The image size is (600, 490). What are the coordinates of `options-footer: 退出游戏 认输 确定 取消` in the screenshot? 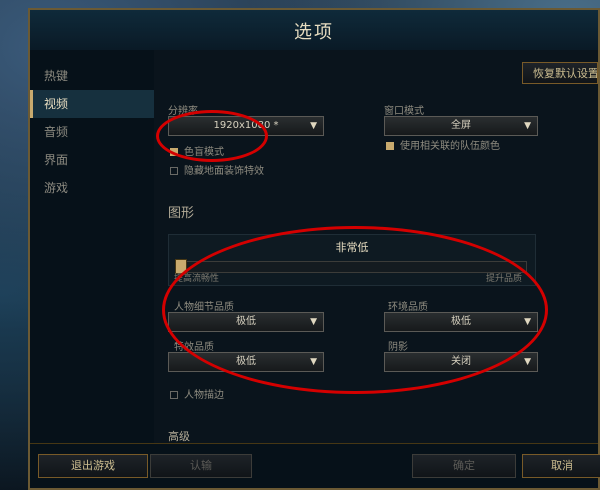 It's located at (315, 465).